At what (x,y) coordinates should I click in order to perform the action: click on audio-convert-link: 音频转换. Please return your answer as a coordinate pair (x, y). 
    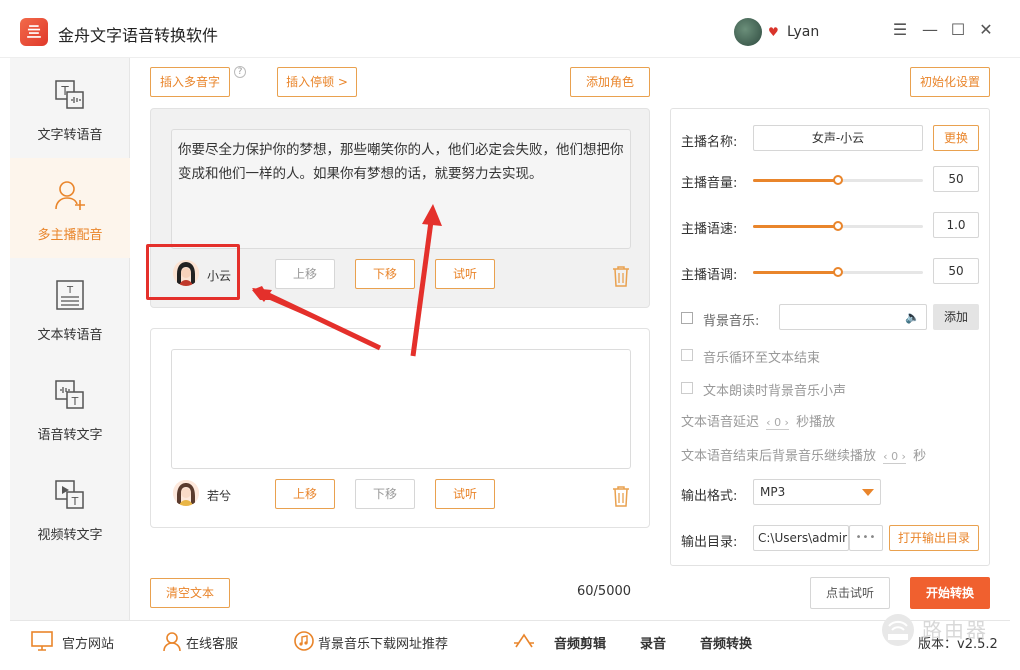
    Looking at the image, I should click on (726, 642).